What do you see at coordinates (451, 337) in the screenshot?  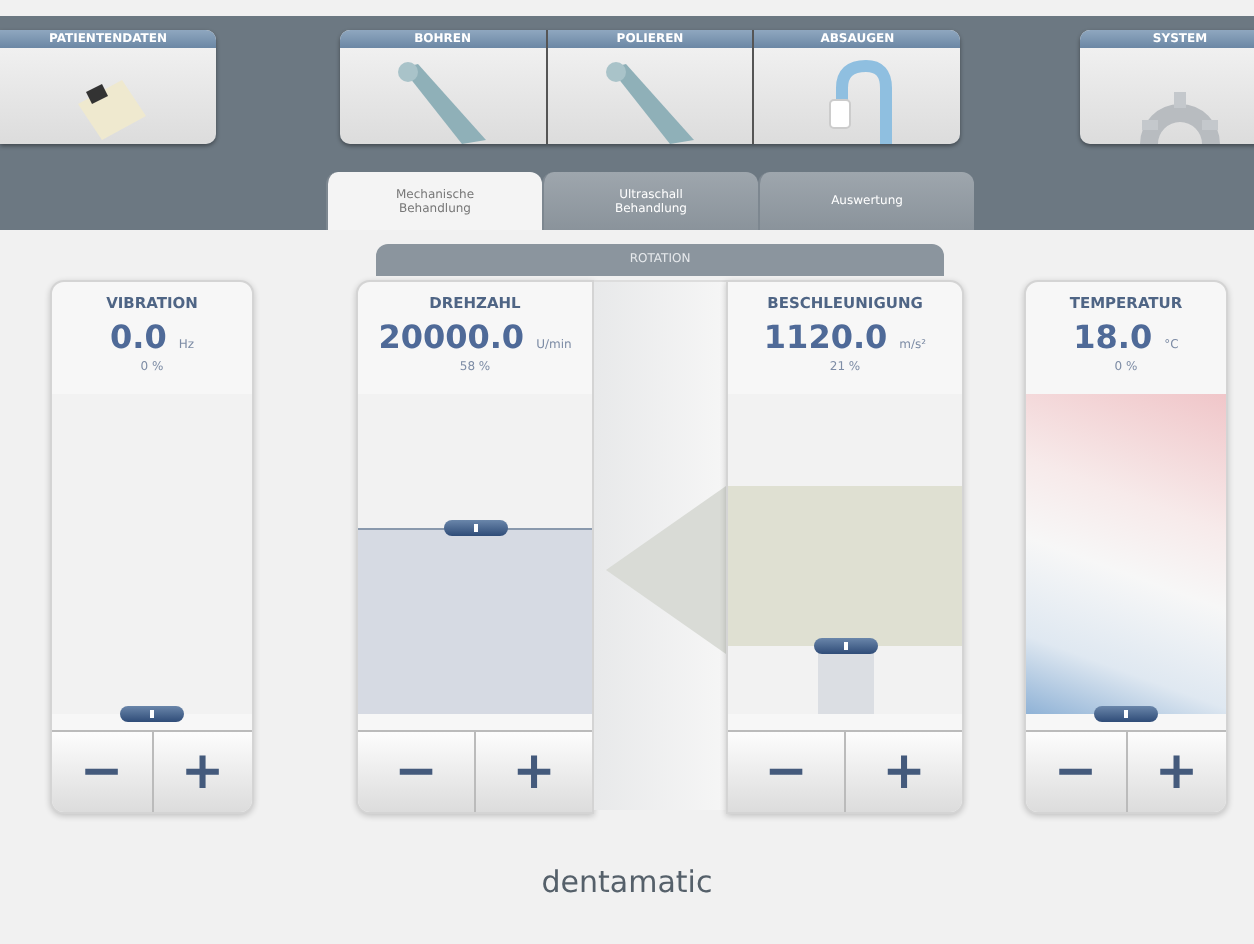 I see `meter-value: 20000.0` at bounding box center [451, 337].